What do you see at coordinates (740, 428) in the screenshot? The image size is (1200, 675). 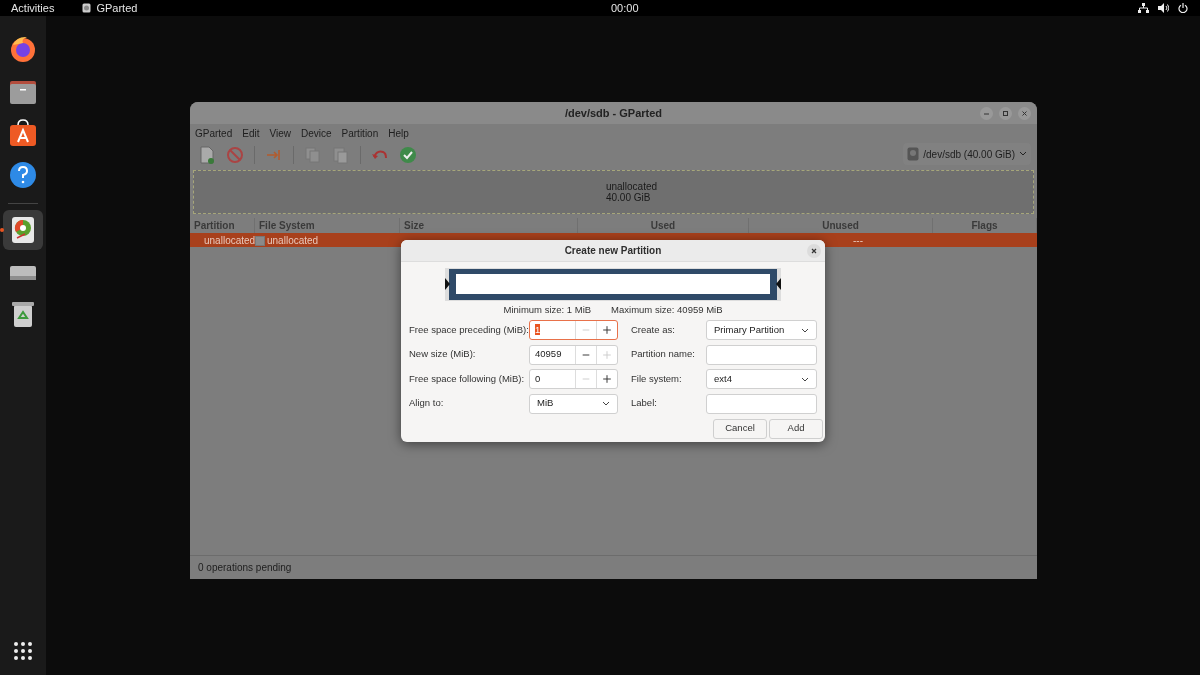 I see `dialog-button: Cancel` at bounding box center [740, 428].